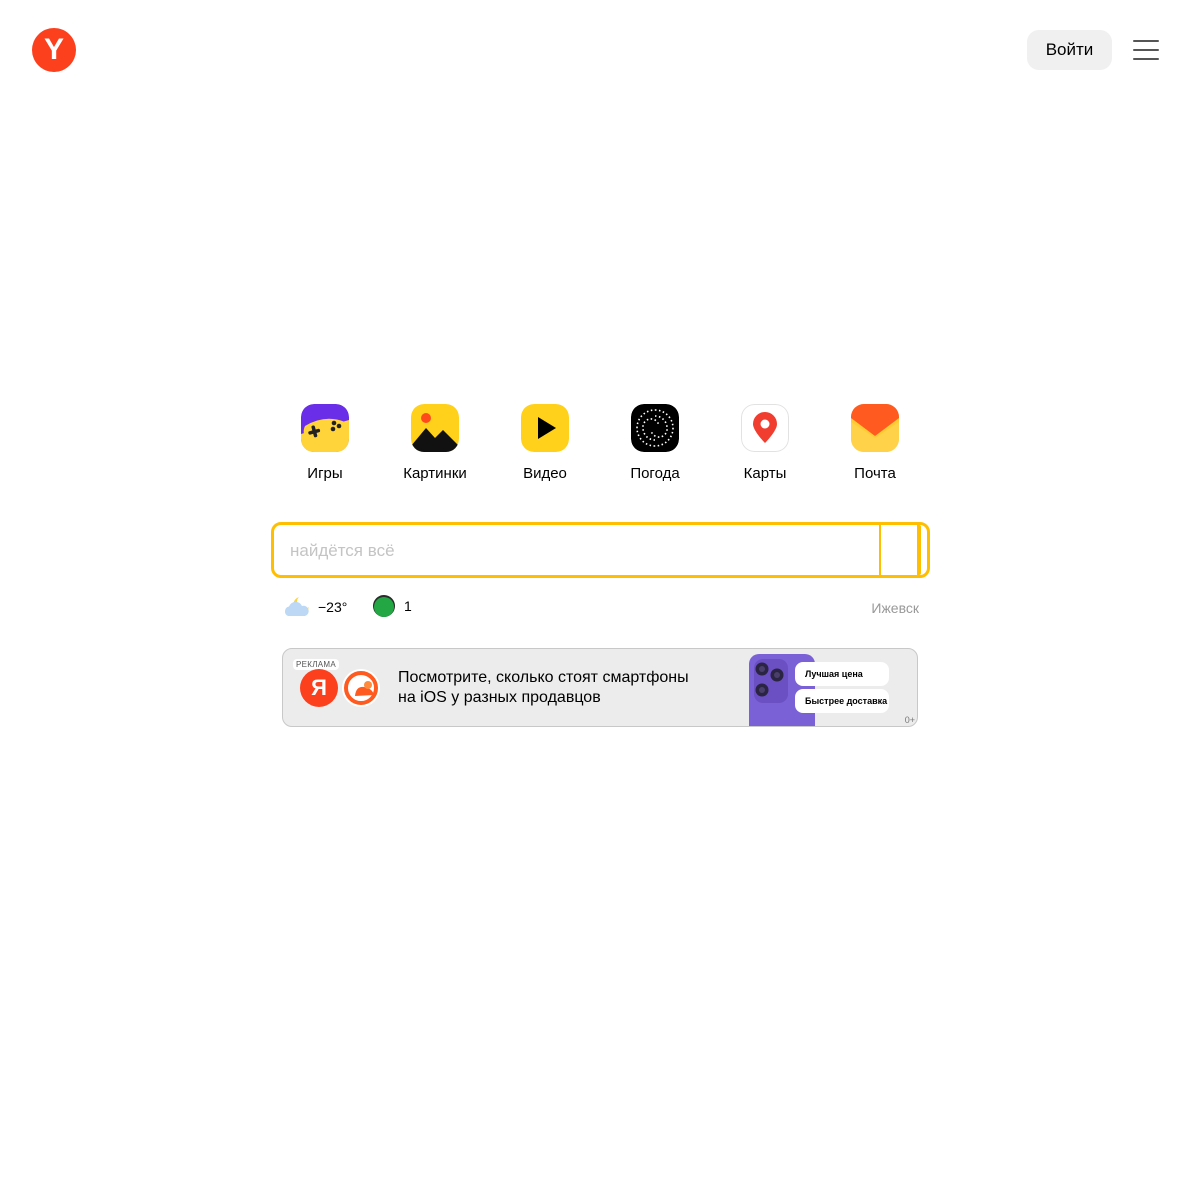  I want to click on login-button: Войти, so click(1069, 50).